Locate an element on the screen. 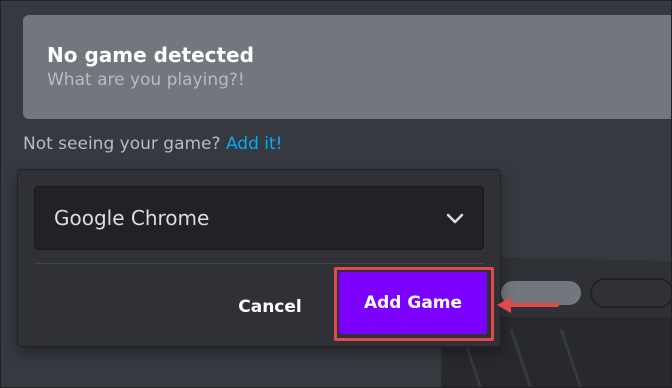 The height and width of the screenshot is (388, 672). popup-divider is located at coordinates (259, 263).